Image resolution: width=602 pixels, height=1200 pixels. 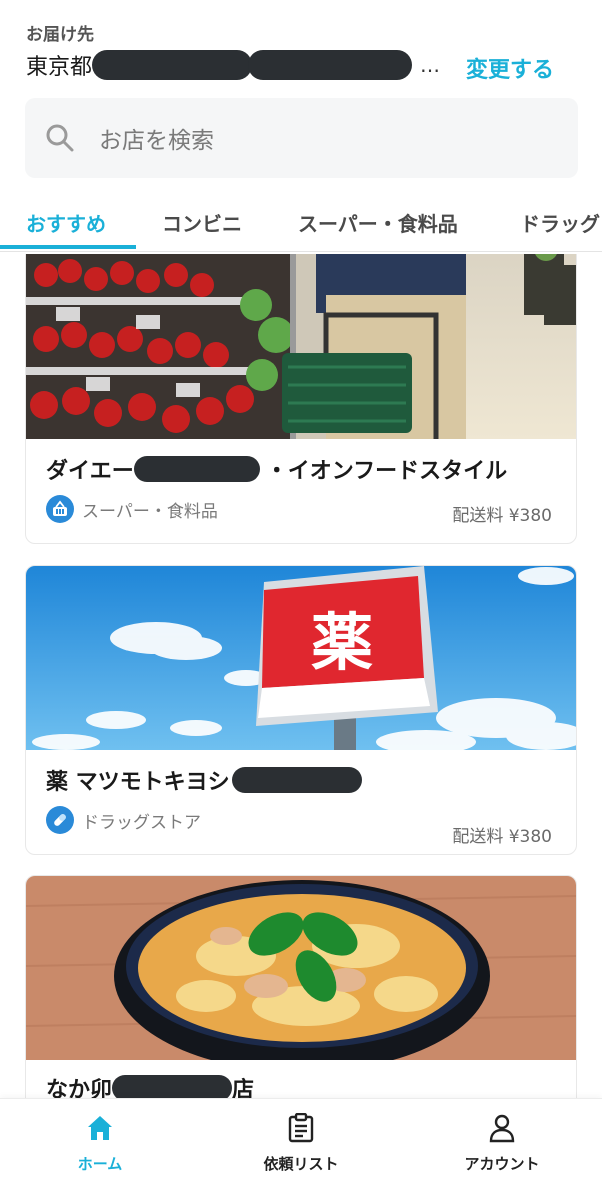 What do you see at coordinates (502, 1143) in the screenshot?
I see `nav-account: アカウント` at bounding box center [502, 1143].